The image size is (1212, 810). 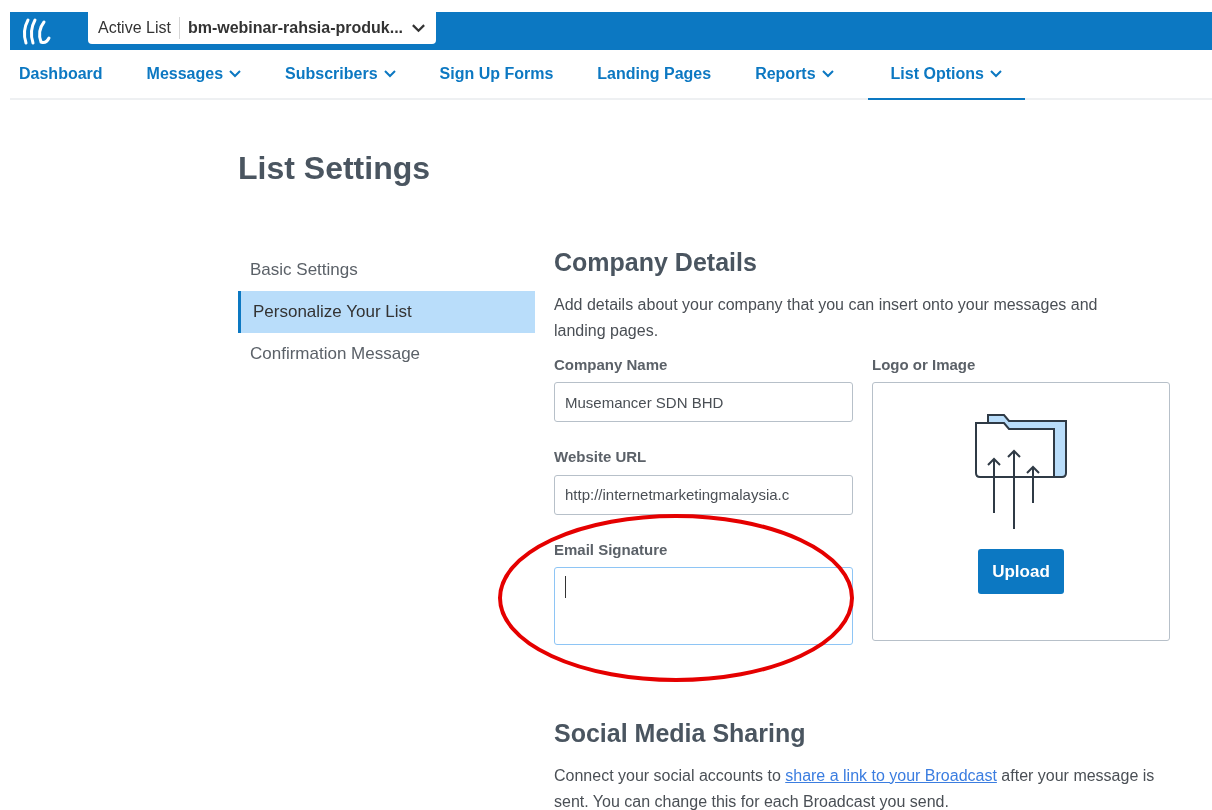 What do you see at coordinates (891, 775) in the screenshot?
I see `broadcast-link: share a link to your Broadcast` at bounding box center [891, 775].